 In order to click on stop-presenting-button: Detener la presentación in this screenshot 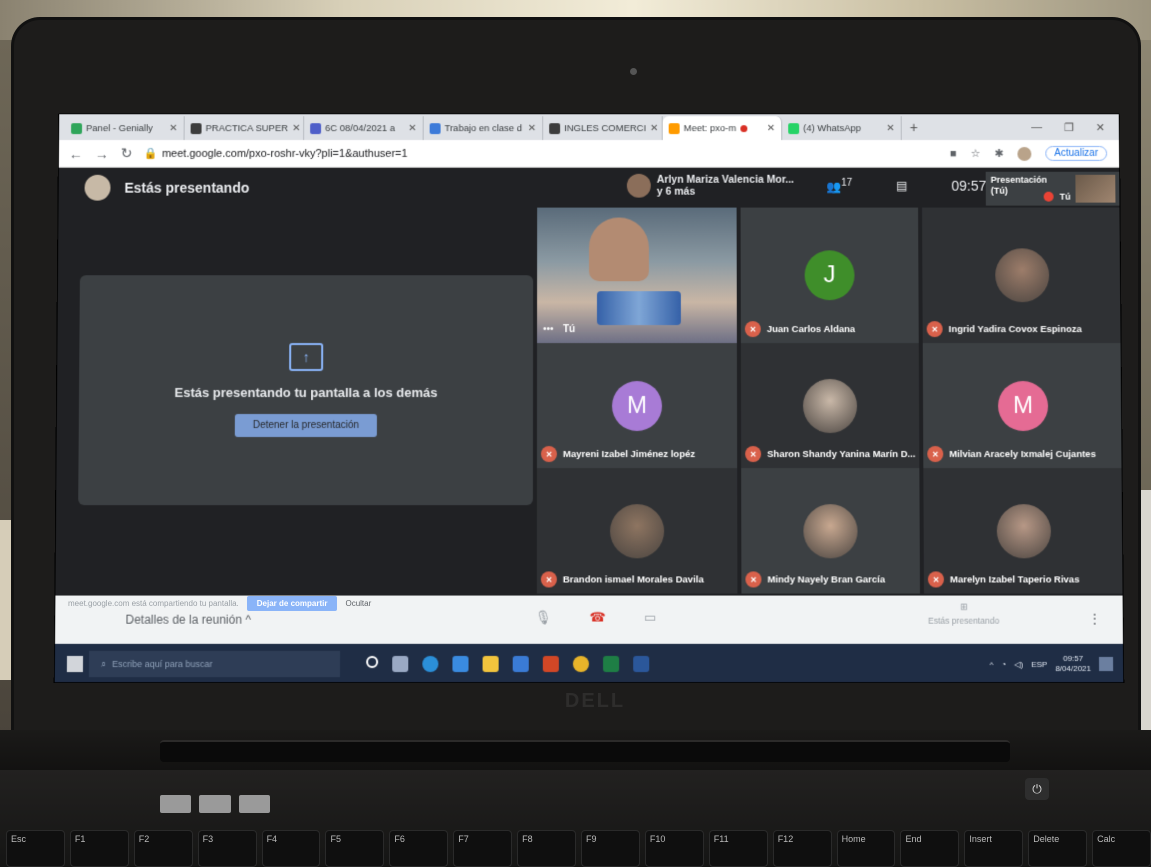, I will do `click(306, 426)`.